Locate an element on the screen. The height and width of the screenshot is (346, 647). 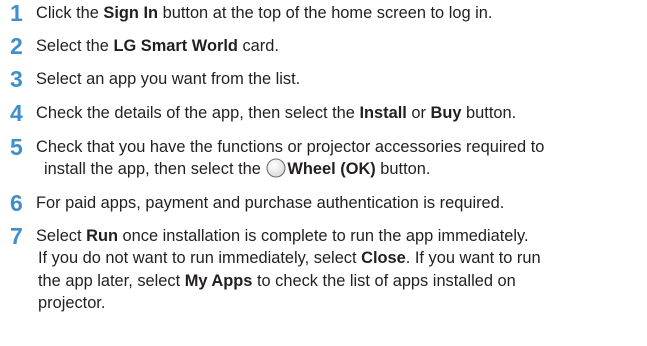
lg-smart-world-label: LG Smart World is located at coordinates (175, 46).